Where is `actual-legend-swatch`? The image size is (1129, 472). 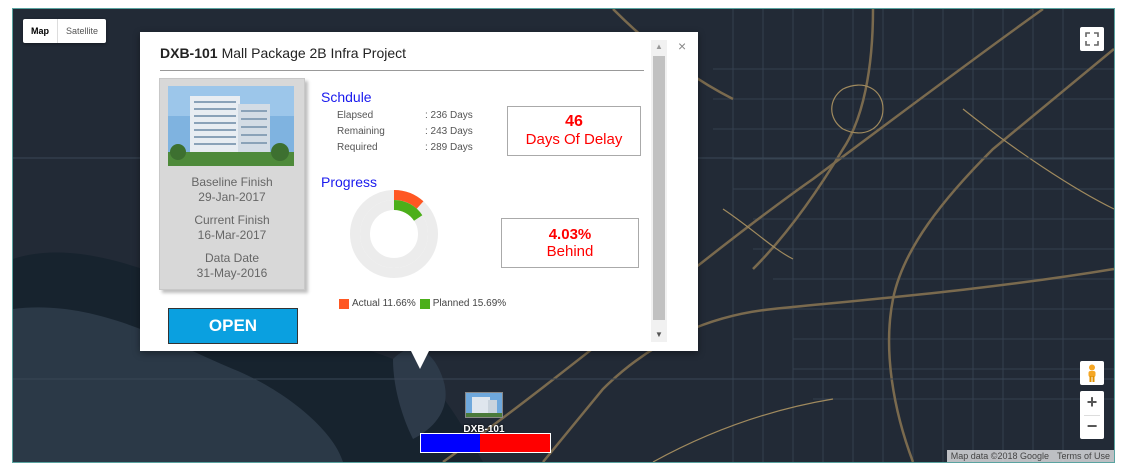
actual-legend-swatch is located at coordinates (344, 303).